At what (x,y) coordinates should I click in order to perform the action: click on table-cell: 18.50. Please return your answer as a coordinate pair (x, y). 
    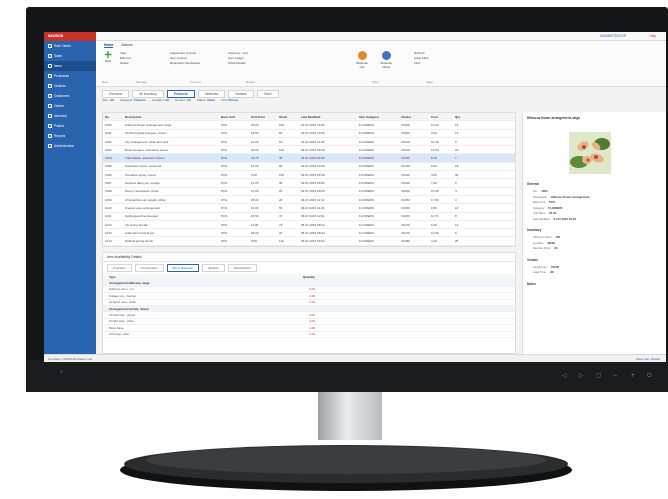
    Looking at the image, I should click on (255, 133).